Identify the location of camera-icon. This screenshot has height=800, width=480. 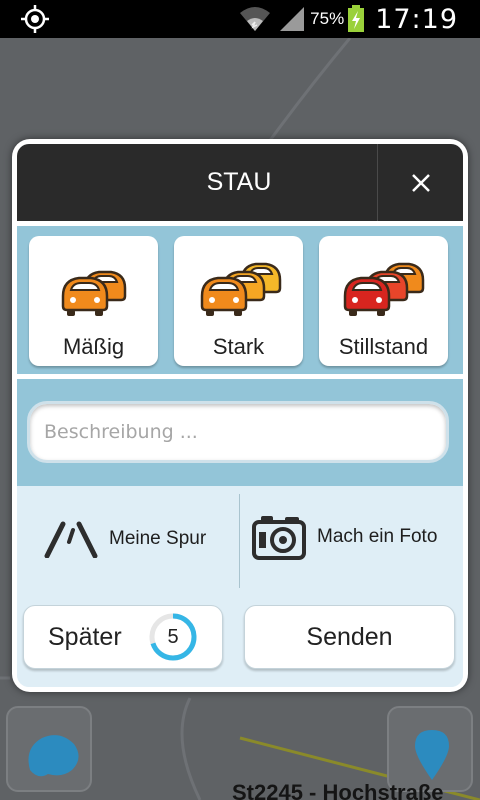
(279, 538).